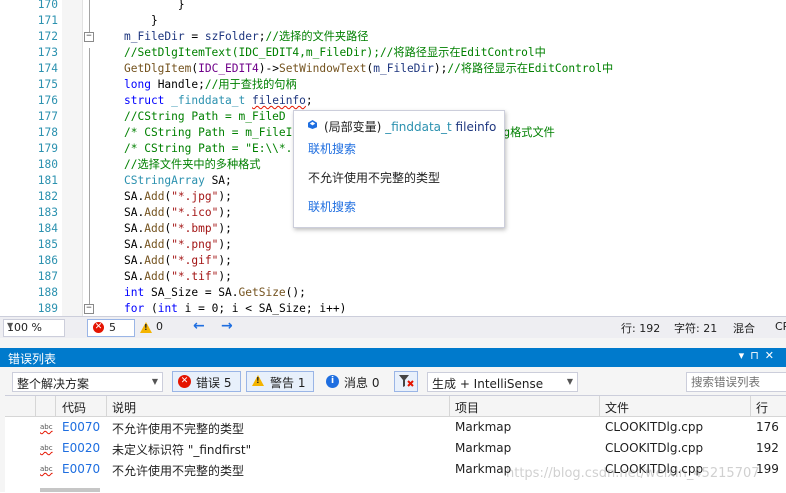 The height and width of the screenshot is (493, 786). I want to click on code-token: )->, so click(268, 68).